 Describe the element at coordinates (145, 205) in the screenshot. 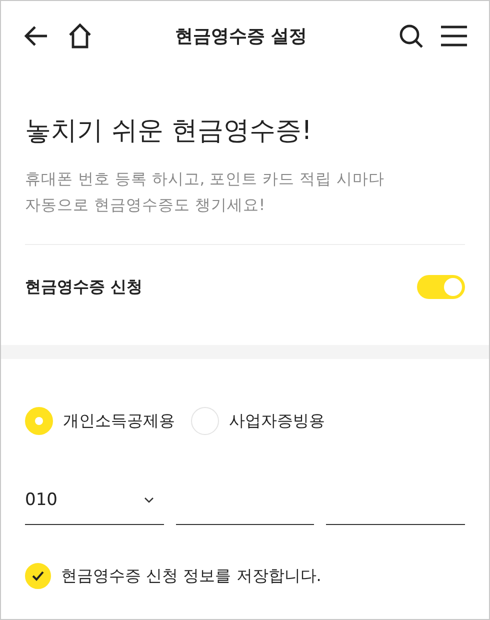

I see `description-text: 자동으로 현금영수증도 챙기세요!` at that location.